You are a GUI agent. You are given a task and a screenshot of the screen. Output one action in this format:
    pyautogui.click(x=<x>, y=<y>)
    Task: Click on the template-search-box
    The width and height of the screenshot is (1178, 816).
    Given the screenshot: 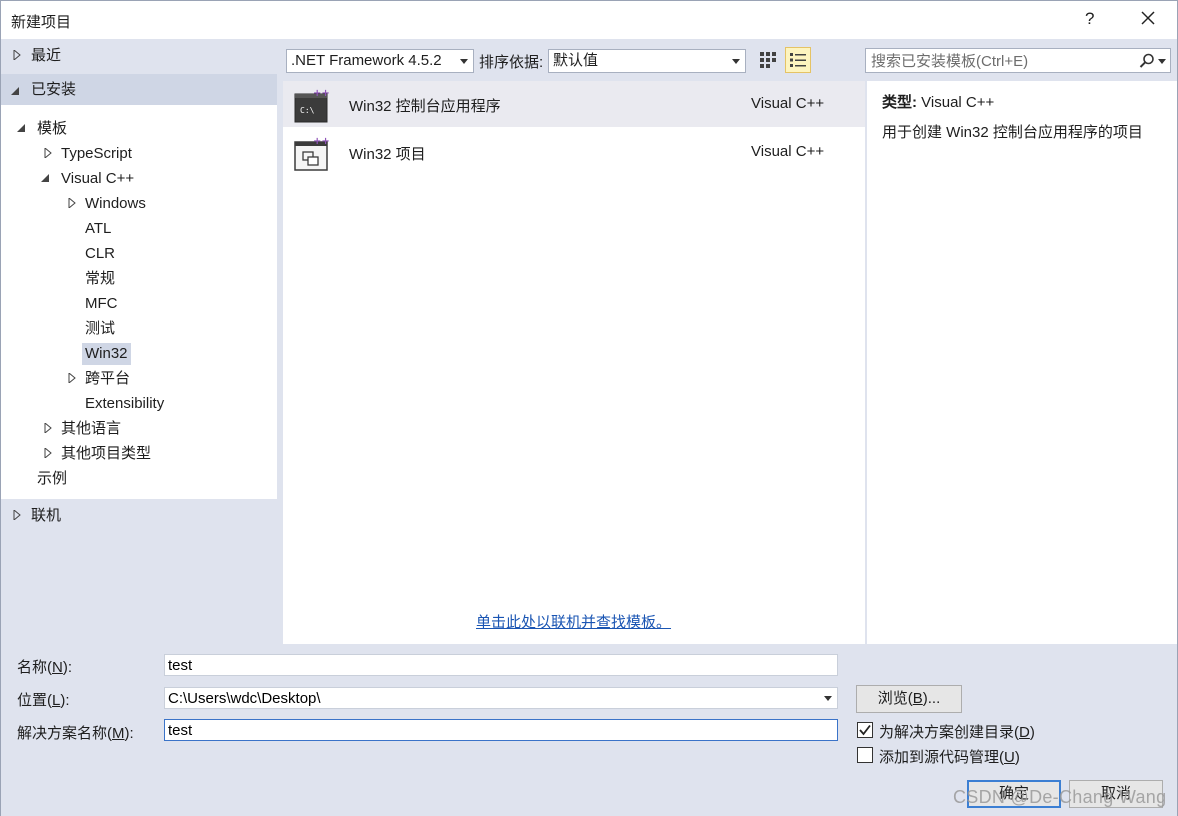 What is the action you would take?
    pyautogui.click(x=1018, y=60)
    